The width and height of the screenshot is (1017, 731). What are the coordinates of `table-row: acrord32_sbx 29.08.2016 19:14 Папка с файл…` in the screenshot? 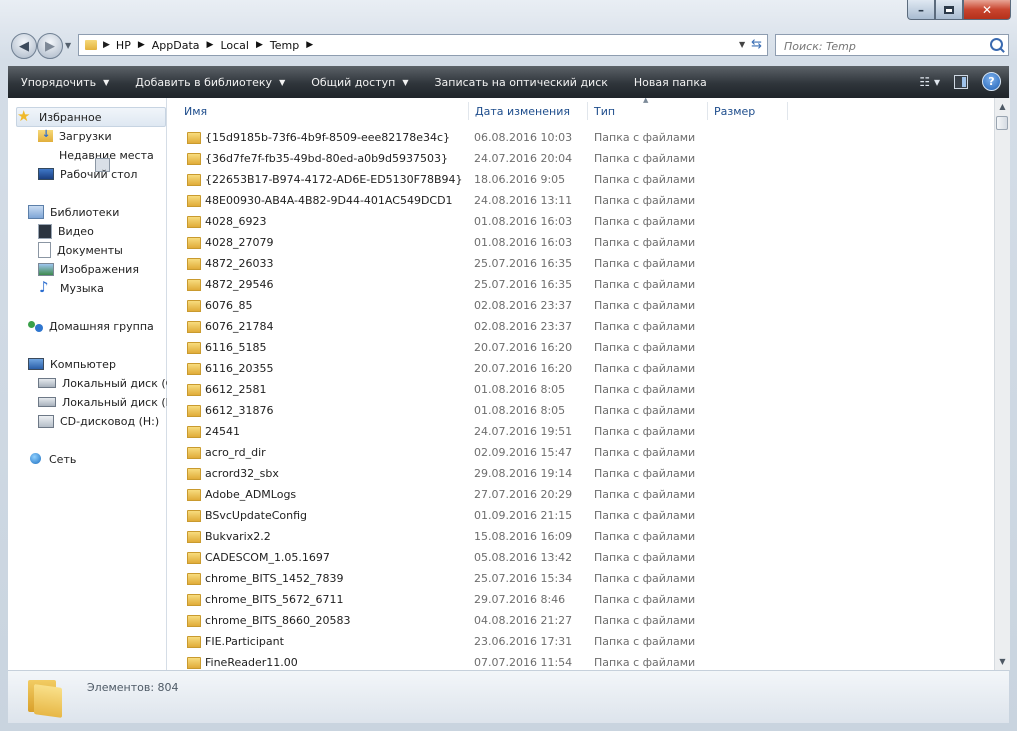 It's located at (485, 474).